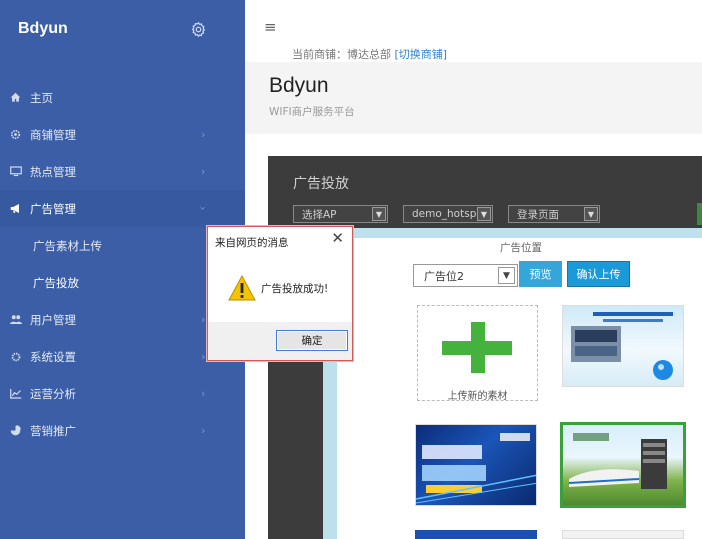  I want to click on users-icon, so click(15, 319).